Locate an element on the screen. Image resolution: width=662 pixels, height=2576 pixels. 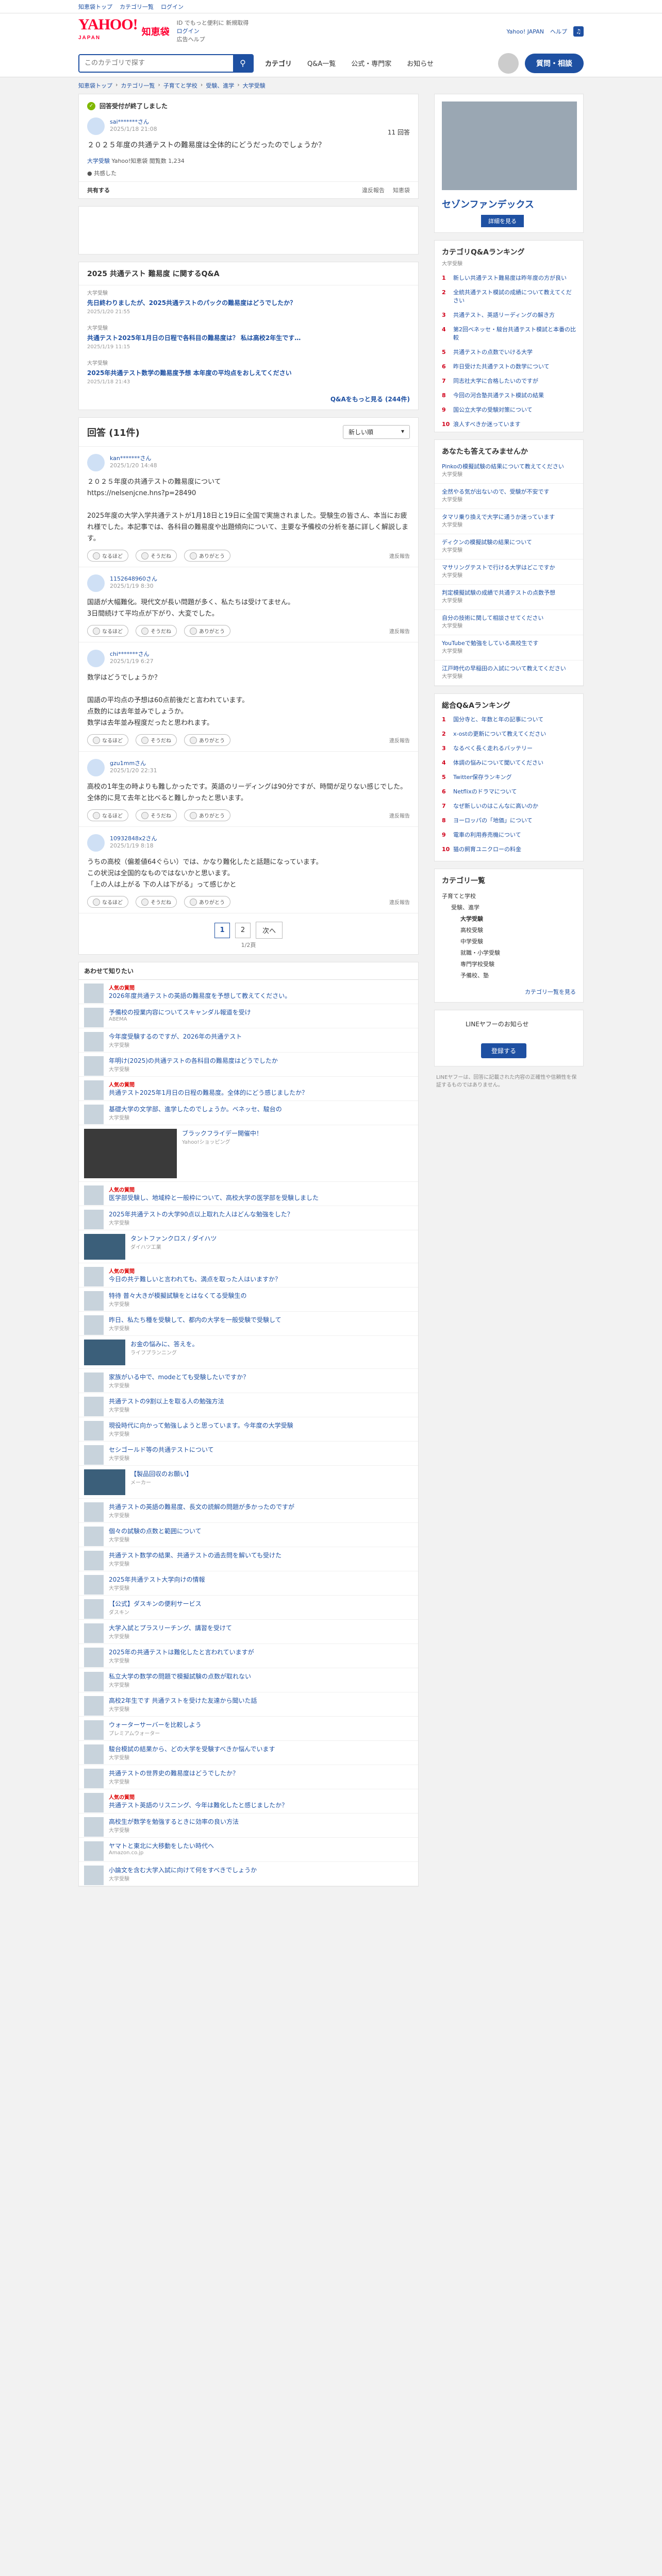
feed-title-link: 共通テスト数学の結果、共通テストの過去問を解いても受けた is located at coordinates (261, 1555).